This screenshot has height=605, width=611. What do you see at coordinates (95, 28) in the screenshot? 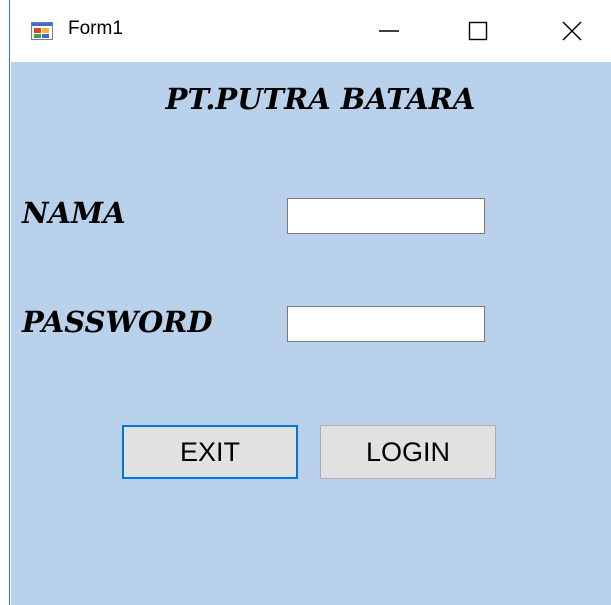
I see `window-title: Form1` at bounding box center [95, 28].